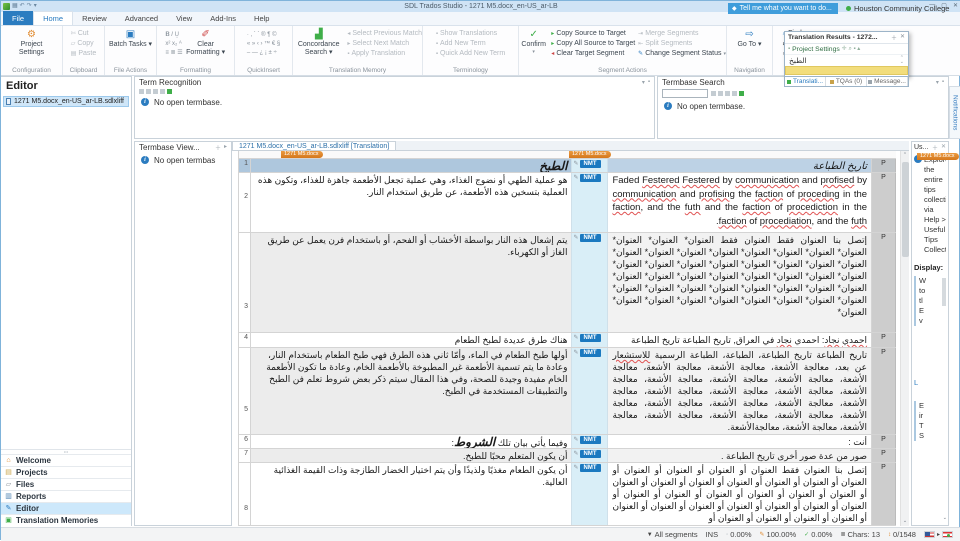 The height and width of the screenshot is (541, 960). Describe the element at coordinates (66, 460) in the screenshot. I see `sidebar-item-welcome: ⌂ Welcome` at that location.